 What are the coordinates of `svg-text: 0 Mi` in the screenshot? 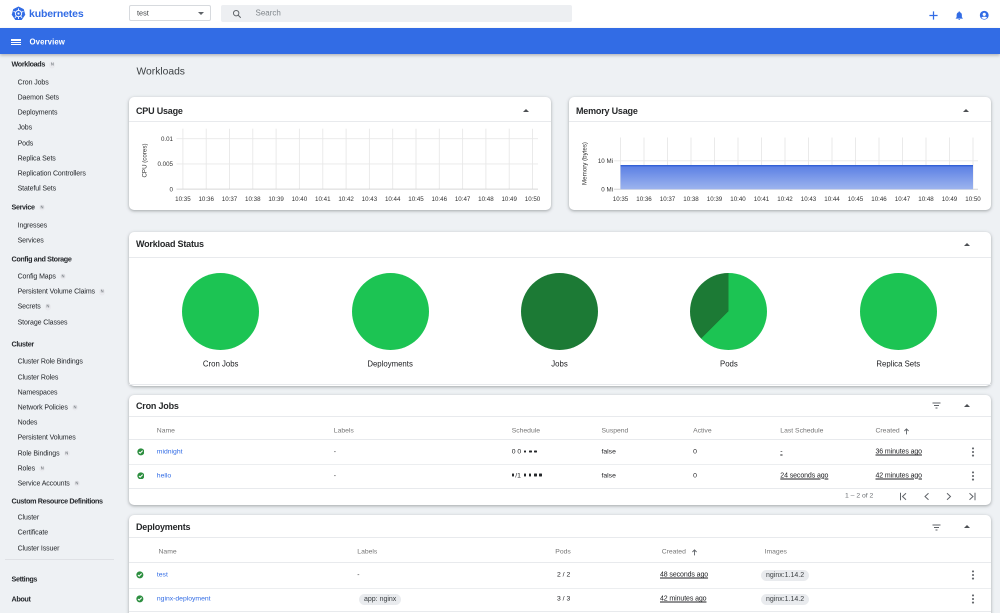 It's located at (607, 189).